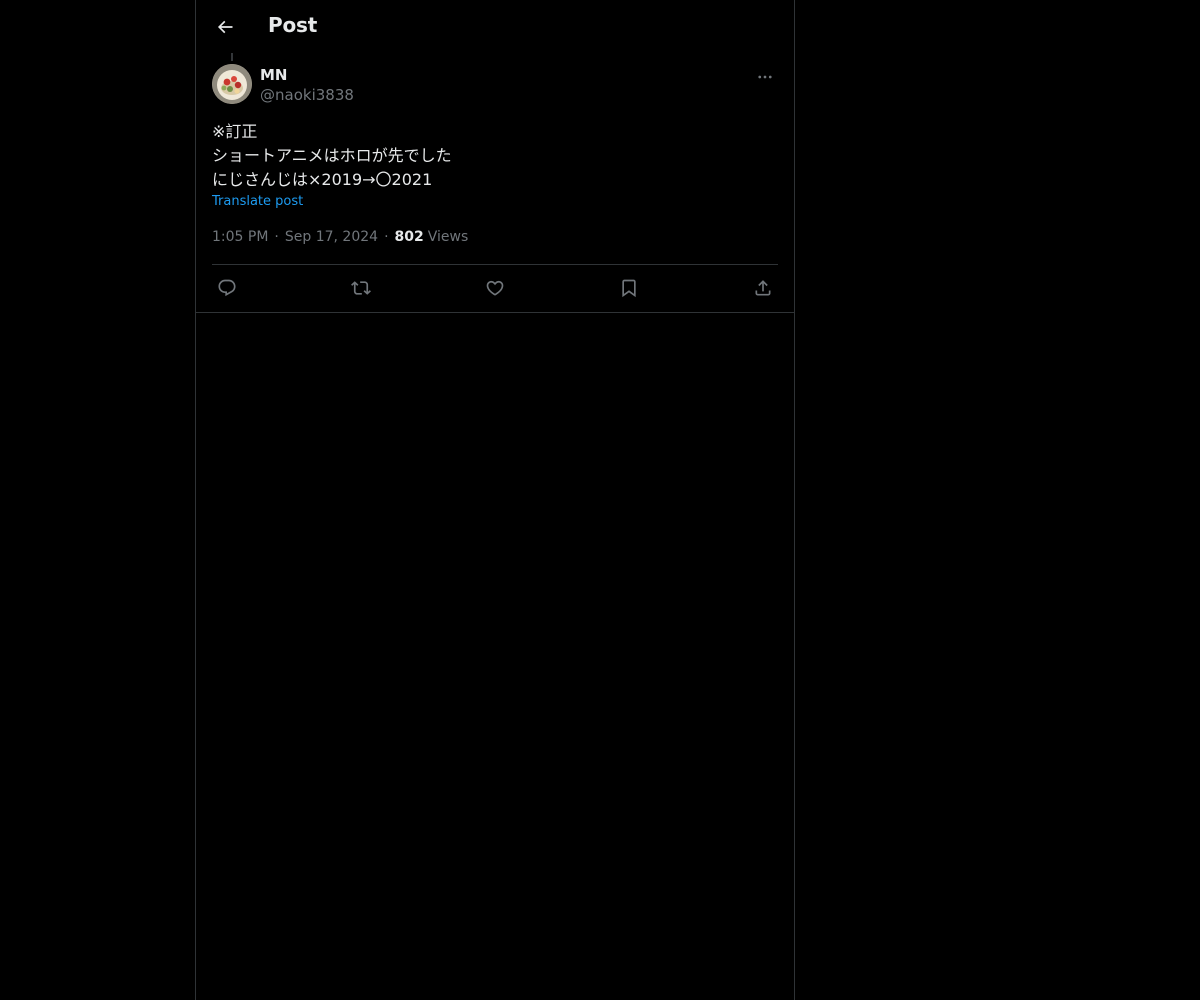  What do you see at coordinates (331, 237) in the screenshot?
I see `post-date: Sep 17, 2024` at bounding box center [331, 237].